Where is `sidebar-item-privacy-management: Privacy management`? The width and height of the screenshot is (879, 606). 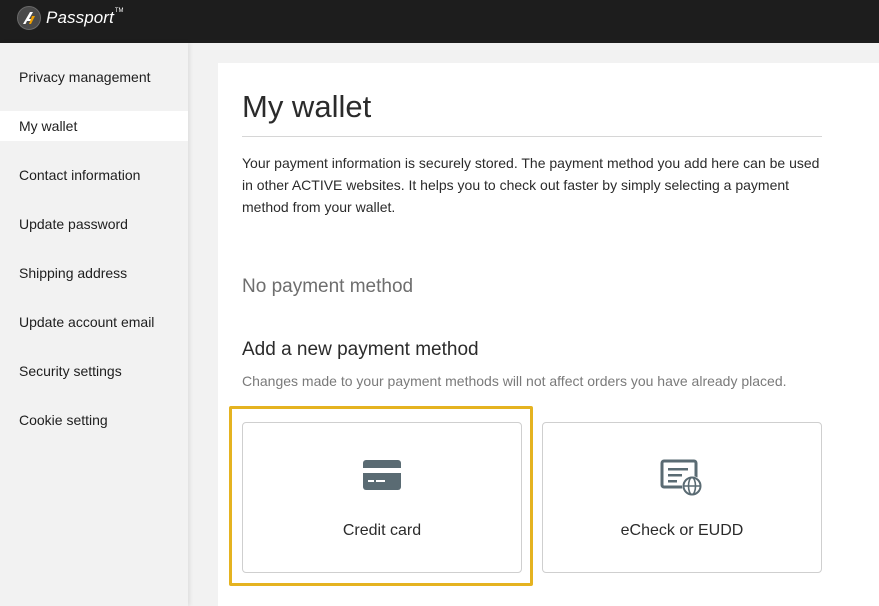 sidebar-item-privacy-management: Privacy management is located at coordinates (94, 77).